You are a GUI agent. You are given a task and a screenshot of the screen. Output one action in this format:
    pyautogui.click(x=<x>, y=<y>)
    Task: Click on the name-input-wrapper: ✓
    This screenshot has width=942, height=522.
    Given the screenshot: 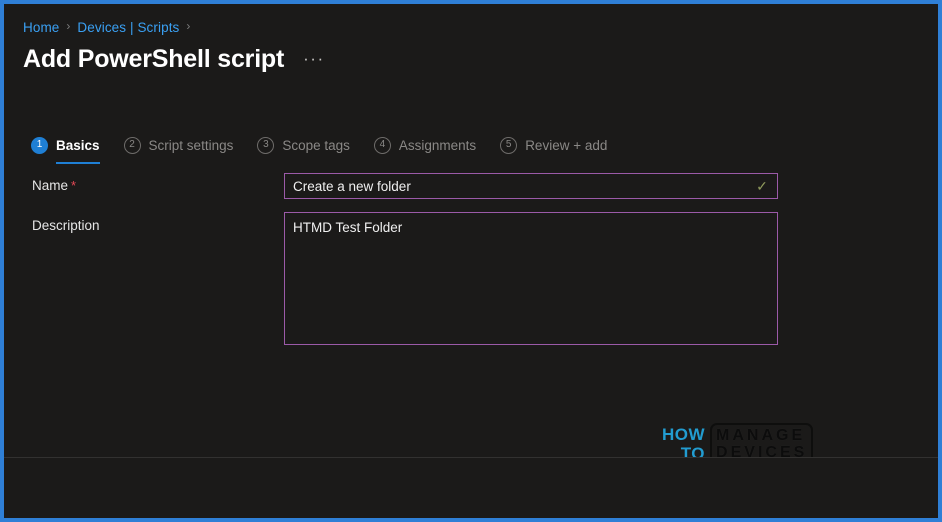 What is the action you would take?
    pyautogui.click(x=531, y=186)
    